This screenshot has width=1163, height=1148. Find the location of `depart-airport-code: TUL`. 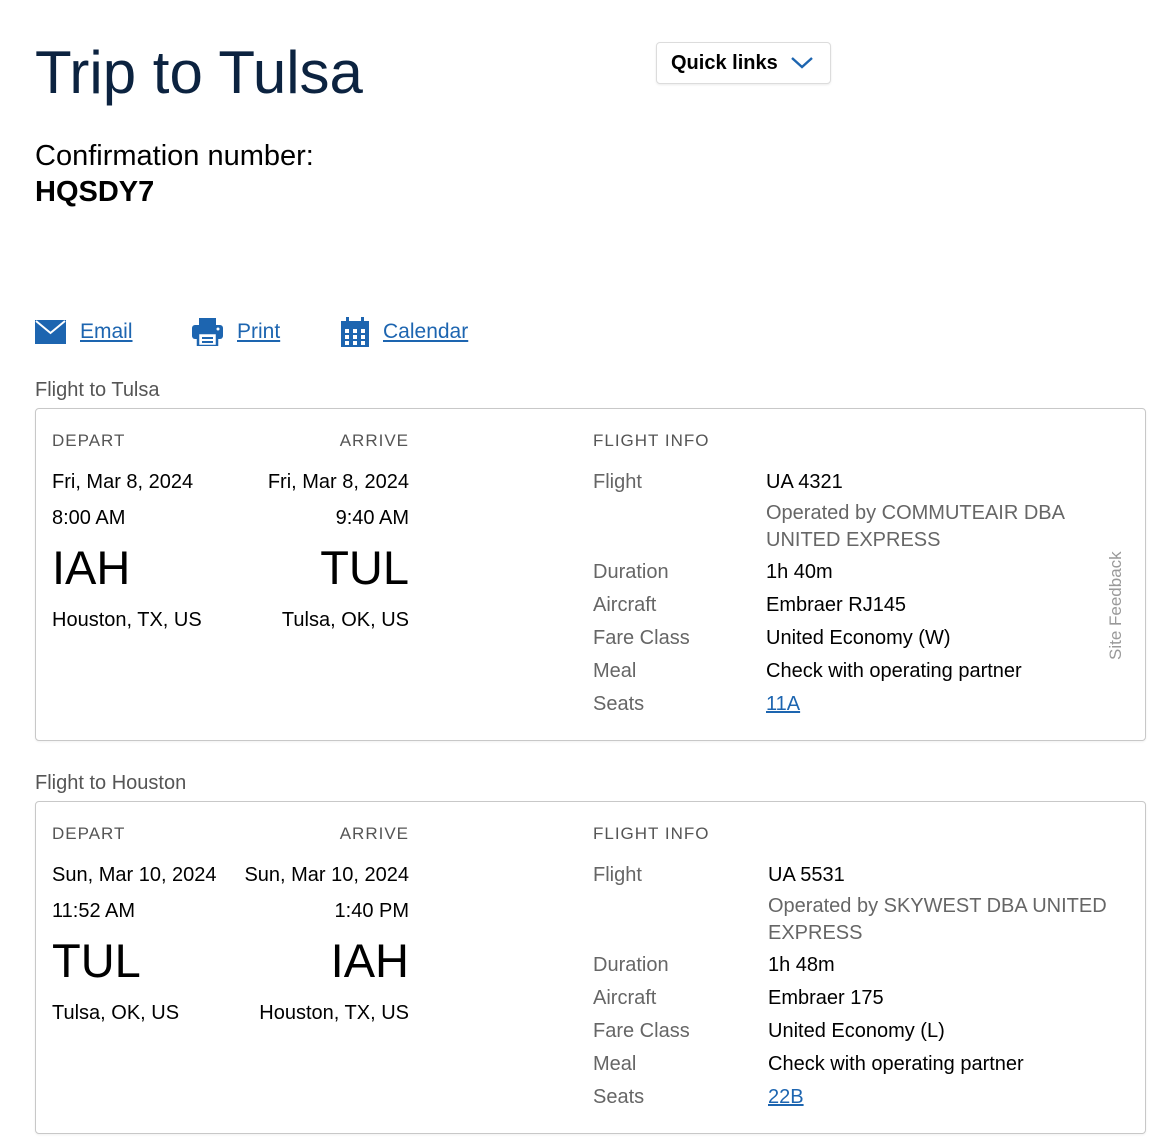

depart-airport-code: TUL is located at coordinates (96, 960).